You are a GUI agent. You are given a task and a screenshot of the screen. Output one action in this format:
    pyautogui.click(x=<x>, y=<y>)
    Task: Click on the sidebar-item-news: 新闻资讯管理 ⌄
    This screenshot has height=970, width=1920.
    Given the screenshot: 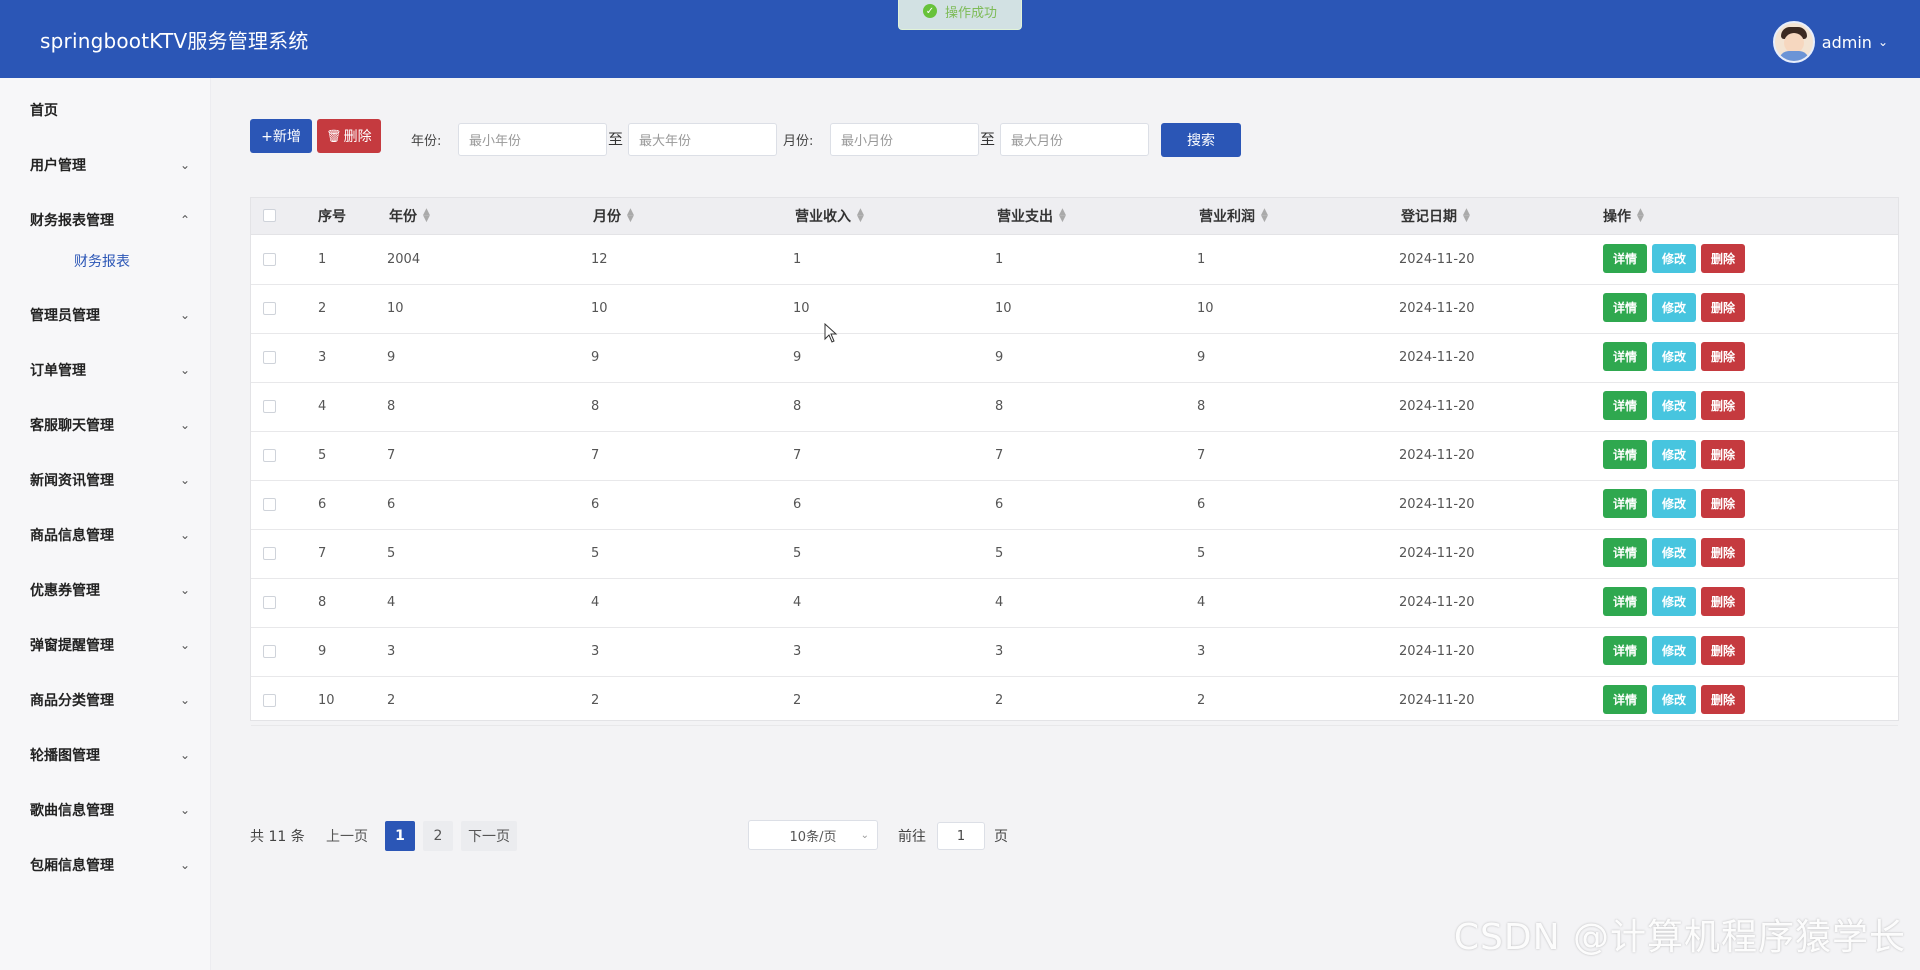 What is the action you would take?
    pyautogui.click(x=105, y=480)
    